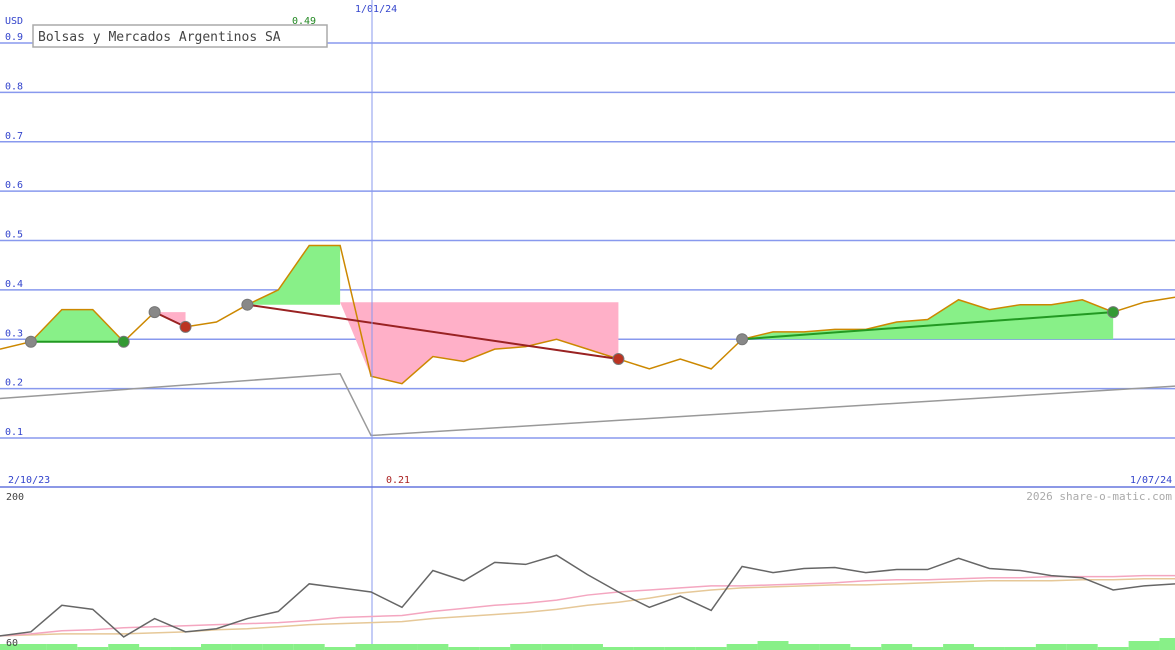  I want to click on y-tick-label-0.8: 0.8, so click(14, 86).